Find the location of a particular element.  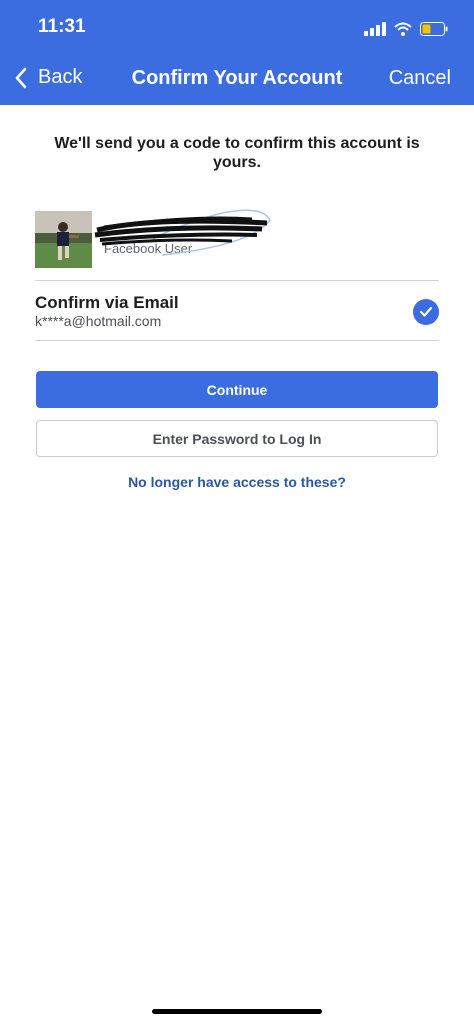

wifi-icon is located at coordinates (403, 29).